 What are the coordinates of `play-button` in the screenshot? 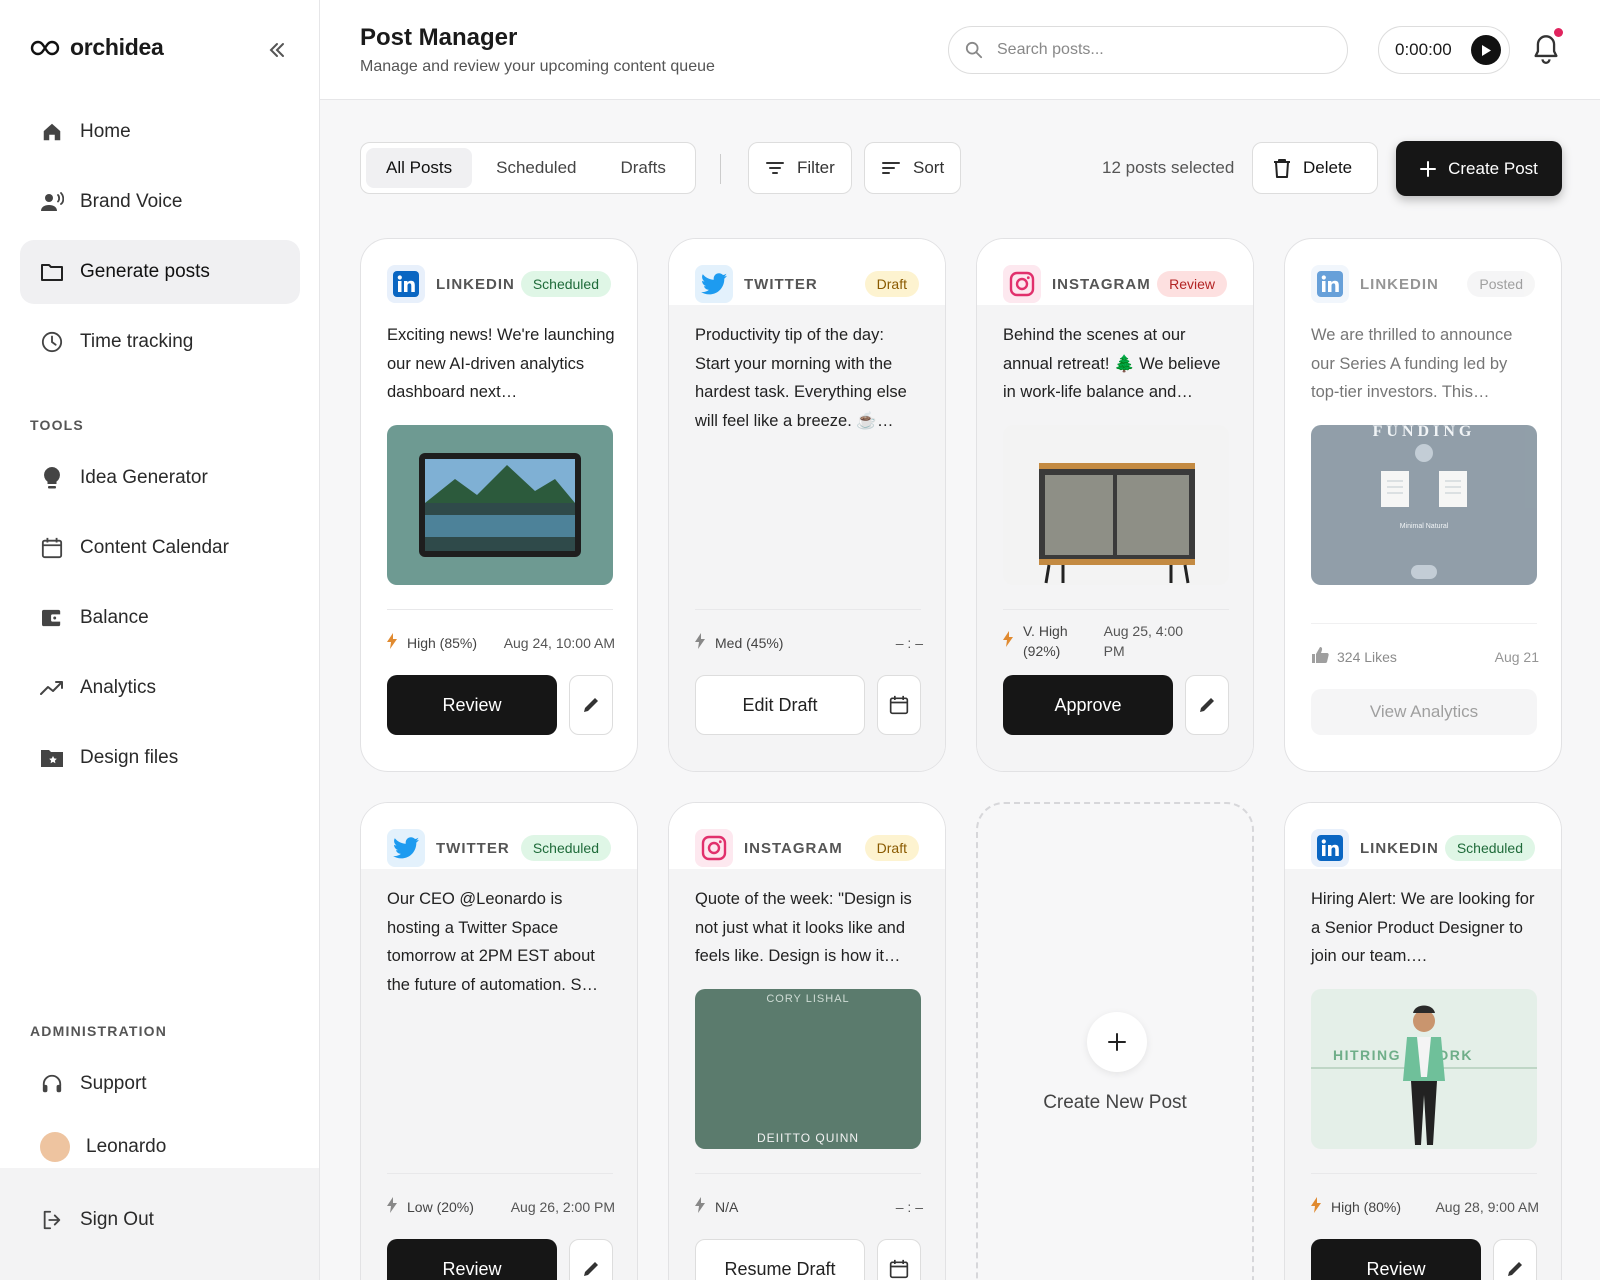 It's located at (1486, 50).